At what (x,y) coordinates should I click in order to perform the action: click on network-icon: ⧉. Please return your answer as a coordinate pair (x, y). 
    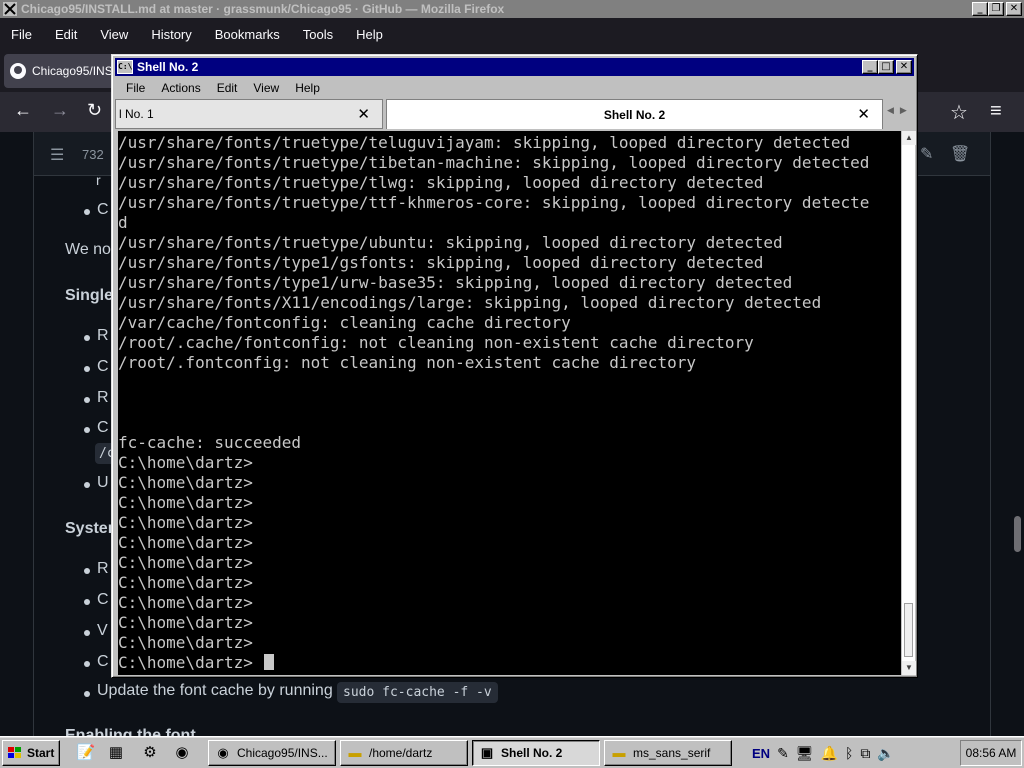
    Looking at the image, I should click on (865, 753).